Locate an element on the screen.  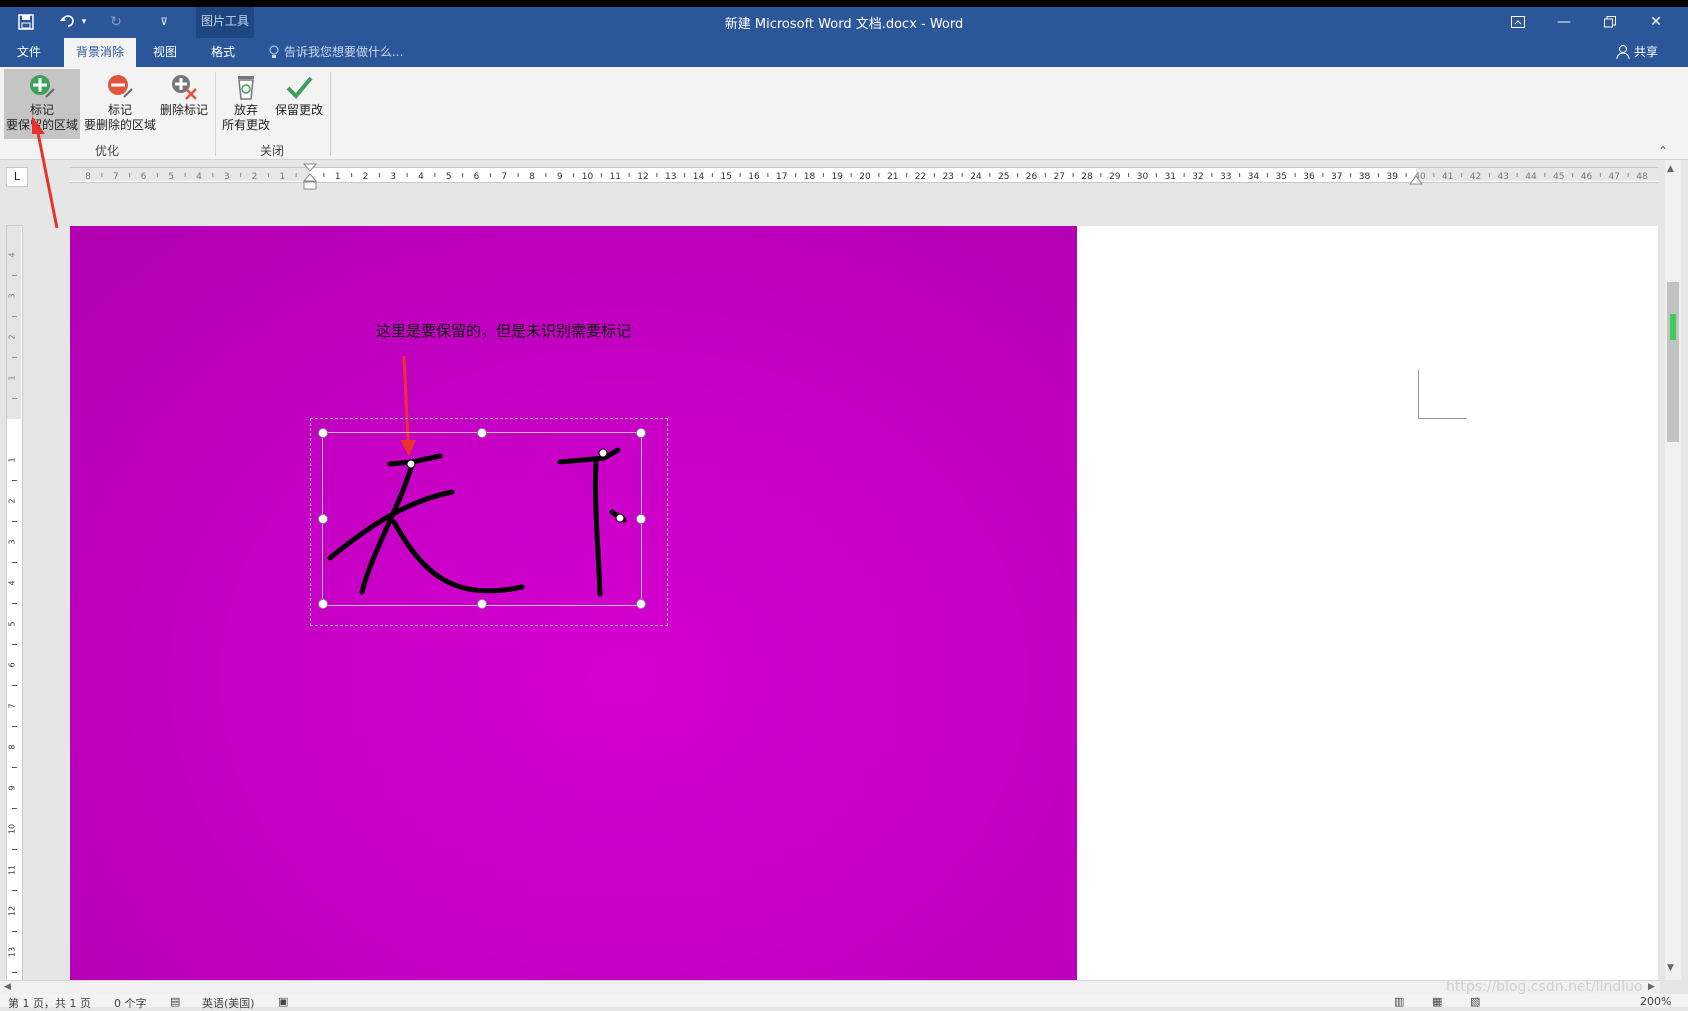
ribbon-pointer-arrow is located at coordinates (45, 172).